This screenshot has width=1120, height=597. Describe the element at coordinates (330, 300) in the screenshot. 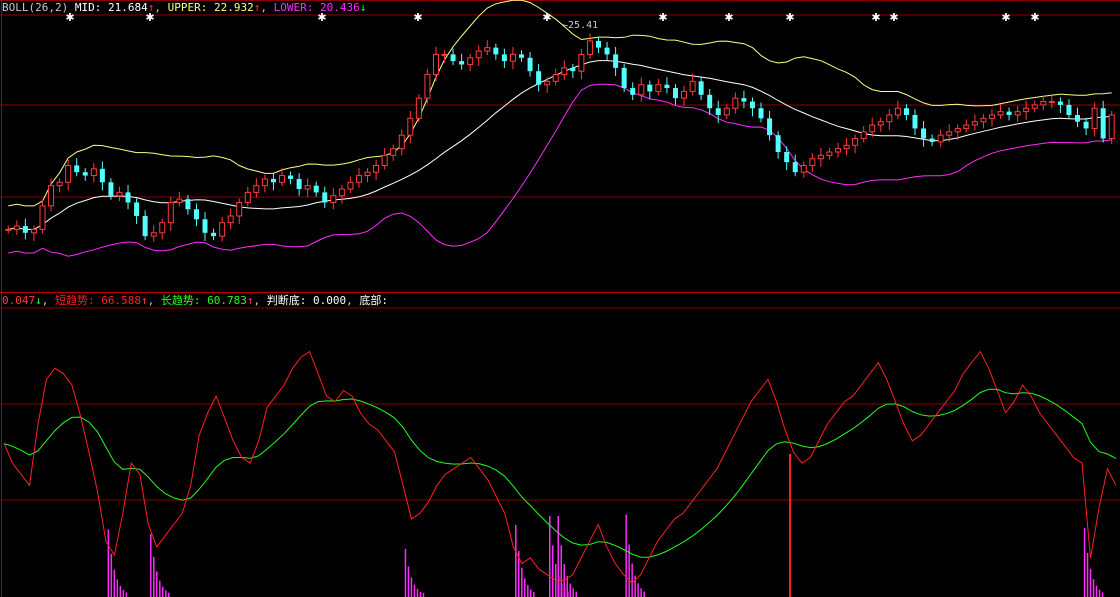

I see `judge-bottom-value: 0.000` at that location.